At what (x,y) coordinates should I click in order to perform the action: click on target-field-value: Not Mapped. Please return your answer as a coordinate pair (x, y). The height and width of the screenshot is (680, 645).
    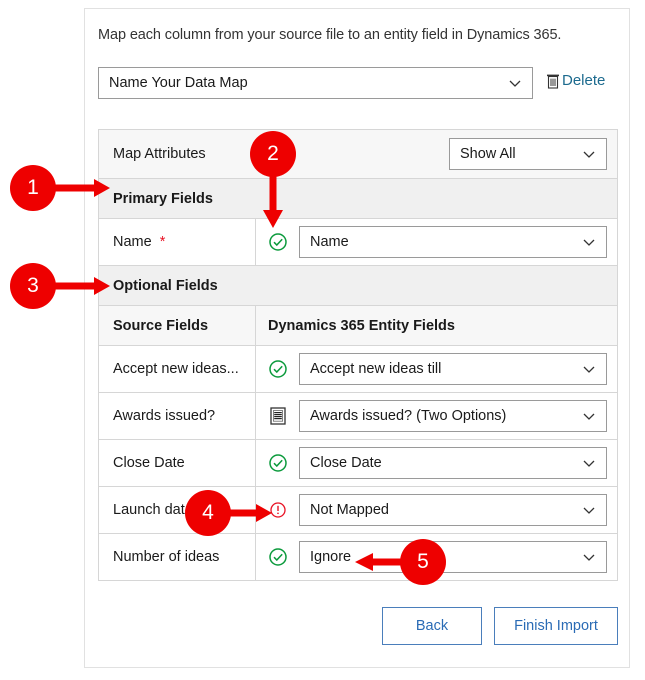
    Looking at the image, I should click on (349, 510).